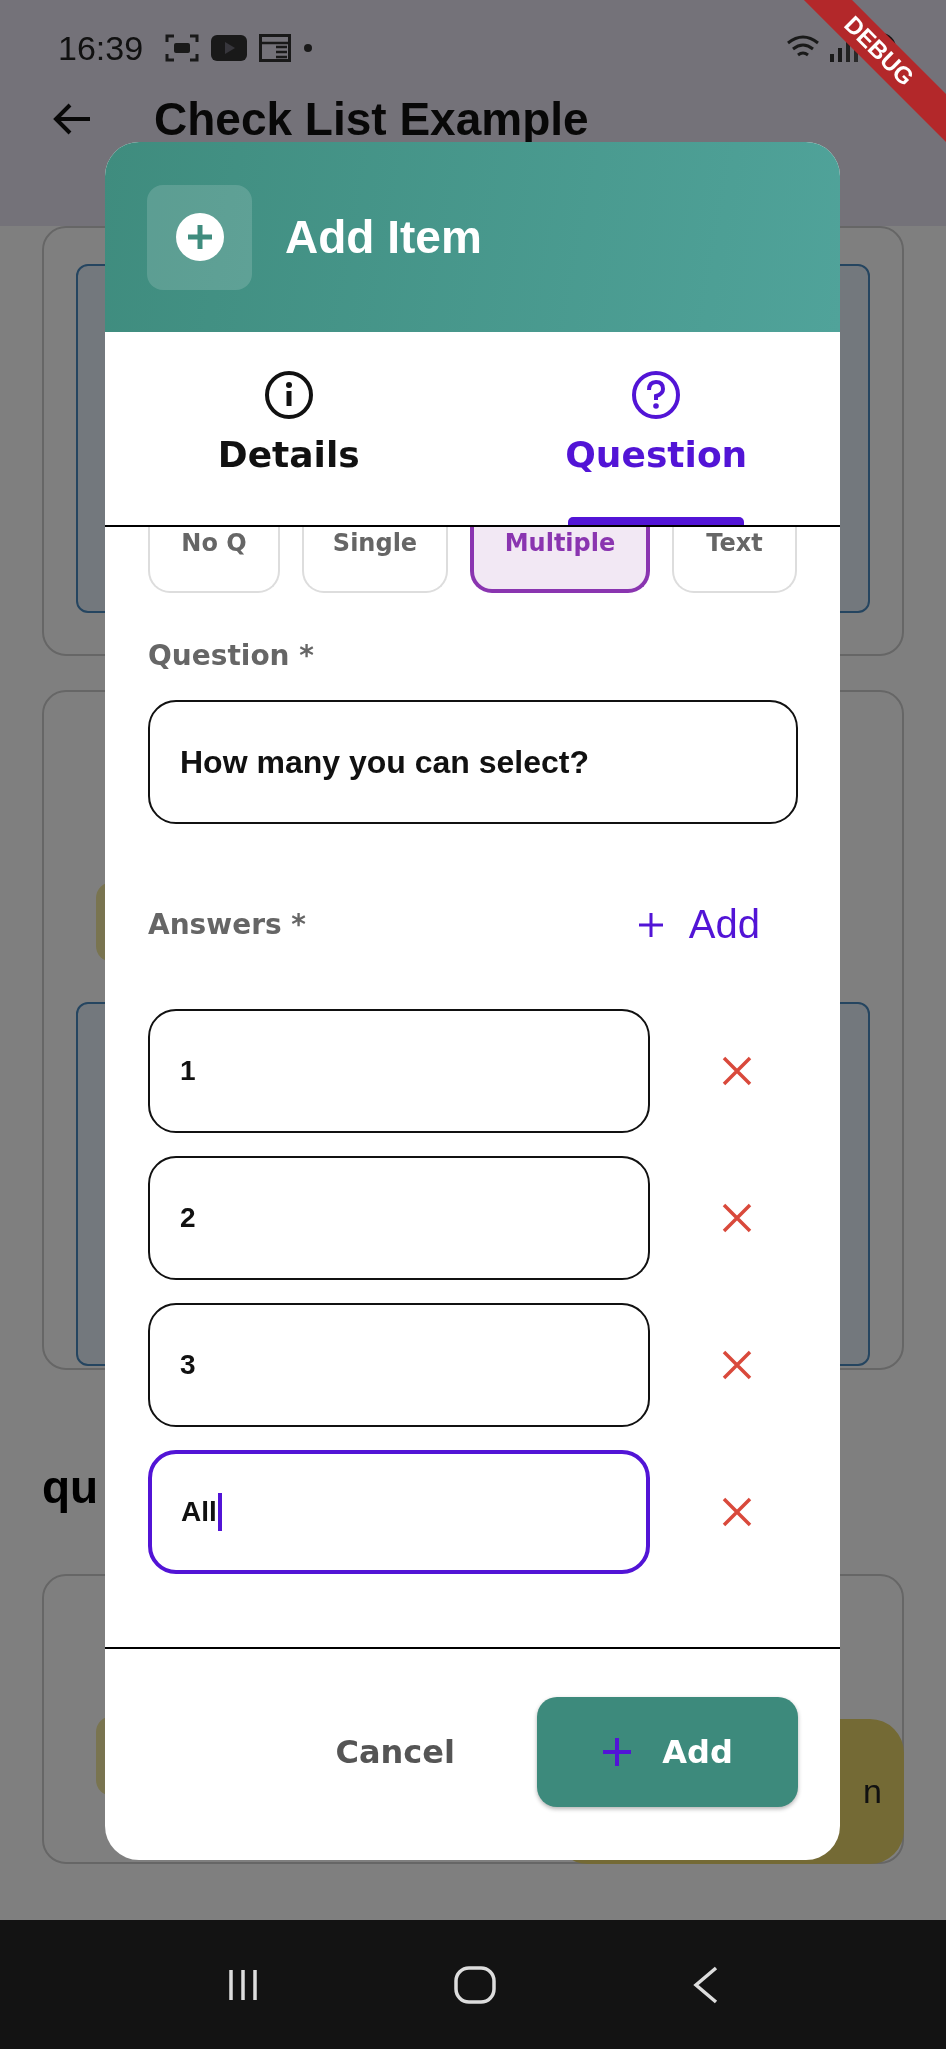  Describe the element at coordinates (289, 428) in the screenshot. I see `tab: Details` at that location.